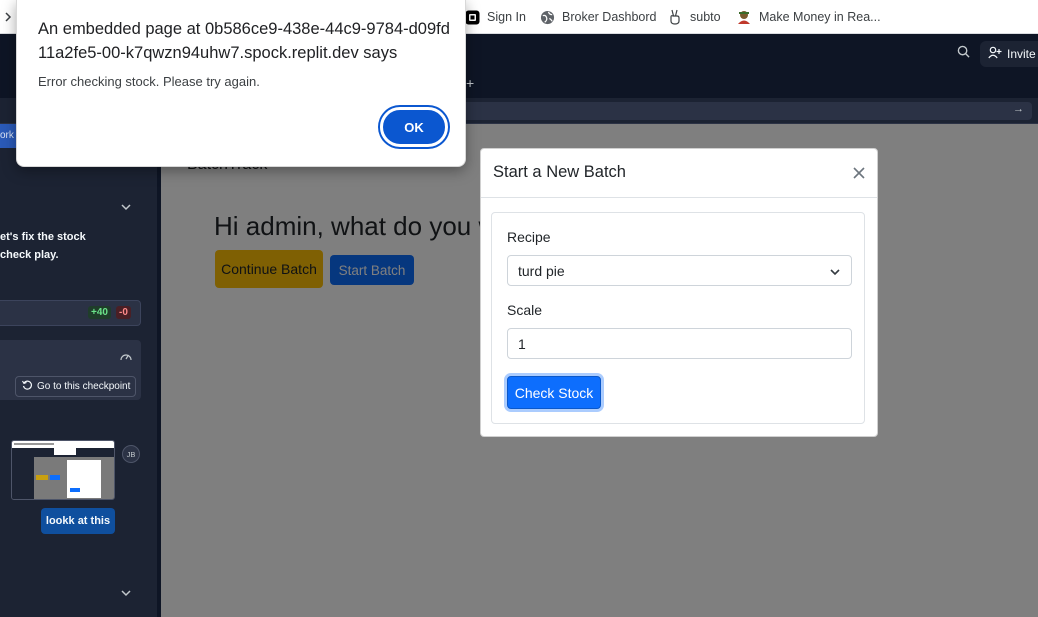  Describe the element at coordinates (99, 312) in the screenshot. I see `lines-added-badge: +40` at that location.